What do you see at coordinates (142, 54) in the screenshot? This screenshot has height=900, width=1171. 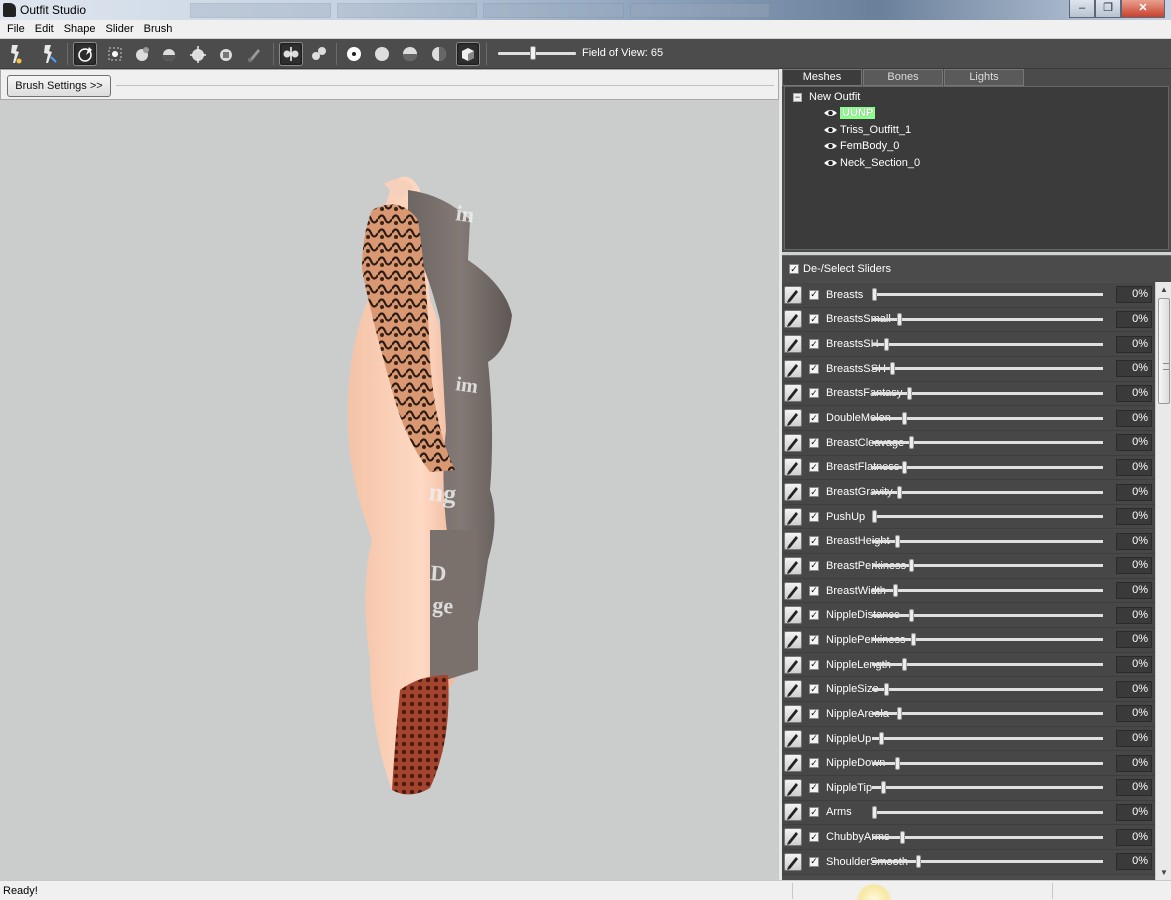 I see `deflate-brush-icon` at bounding box center [142, 54].